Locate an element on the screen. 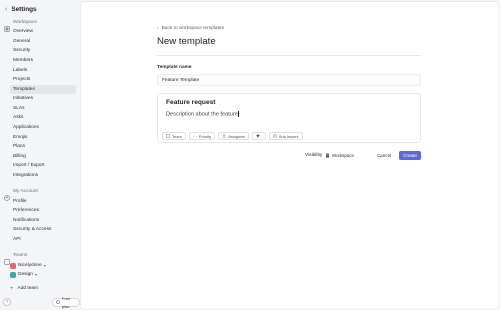 This screenshot has width=500, height=310. sidebar-item-integrations: Integrations is located at coordinates (43, 175).